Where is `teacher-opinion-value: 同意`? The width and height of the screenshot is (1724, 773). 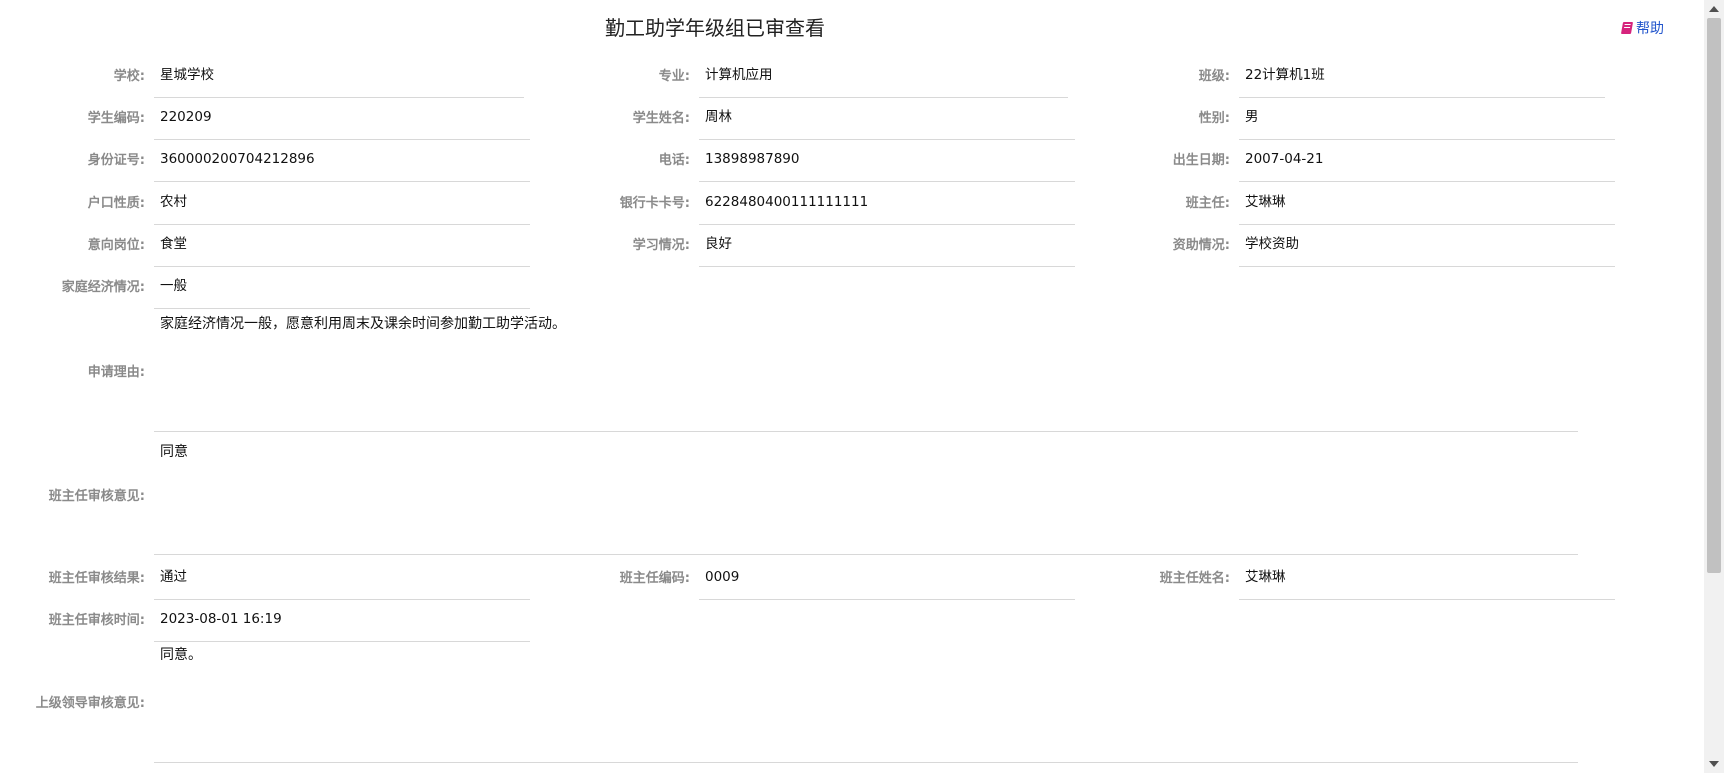 teacher-opinion-value: 同意 is located at coordinates (866, 494).